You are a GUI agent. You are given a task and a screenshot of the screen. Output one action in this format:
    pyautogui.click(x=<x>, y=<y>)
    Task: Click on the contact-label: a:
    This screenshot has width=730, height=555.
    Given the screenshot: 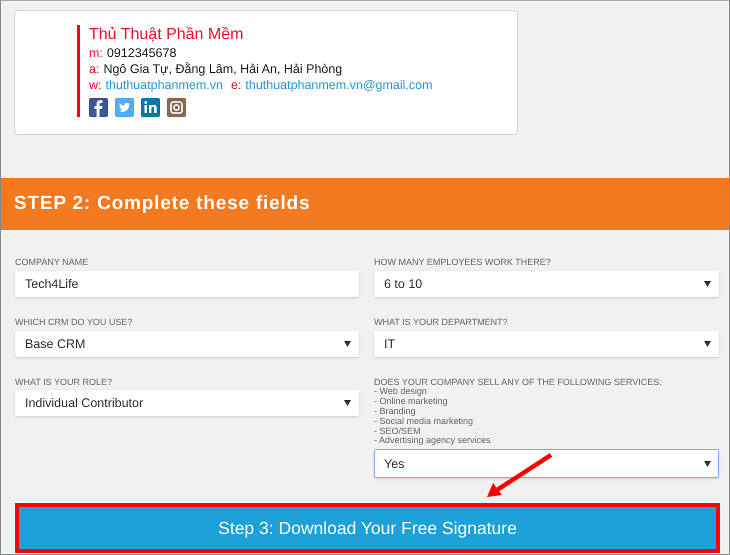 What is the action you would take?
    pyautogui.click(x=94, y=69)
    